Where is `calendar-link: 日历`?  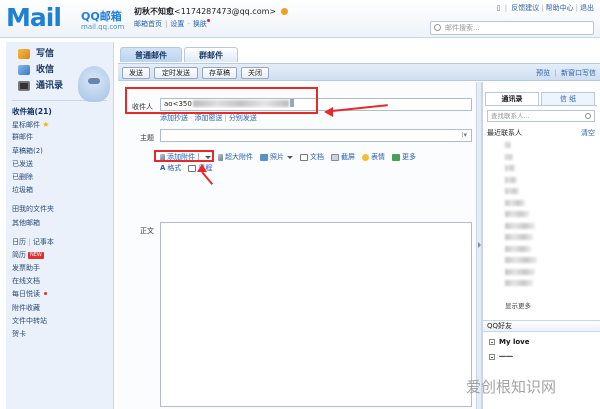
calendar-link: 日历 is located at coordinates (19, 242).